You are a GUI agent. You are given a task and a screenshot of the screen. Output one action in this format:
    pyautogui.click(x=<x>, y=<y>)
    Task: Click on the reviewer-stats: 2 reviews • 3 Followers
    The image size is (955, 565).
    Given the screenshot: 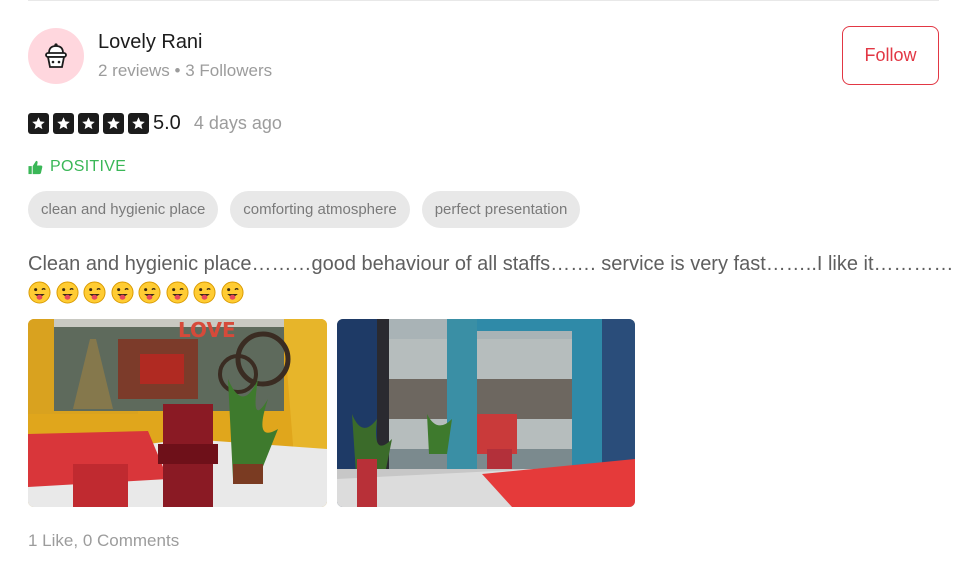 What is the action you would take?
    pyautogui.click(x=185, y=71)
    